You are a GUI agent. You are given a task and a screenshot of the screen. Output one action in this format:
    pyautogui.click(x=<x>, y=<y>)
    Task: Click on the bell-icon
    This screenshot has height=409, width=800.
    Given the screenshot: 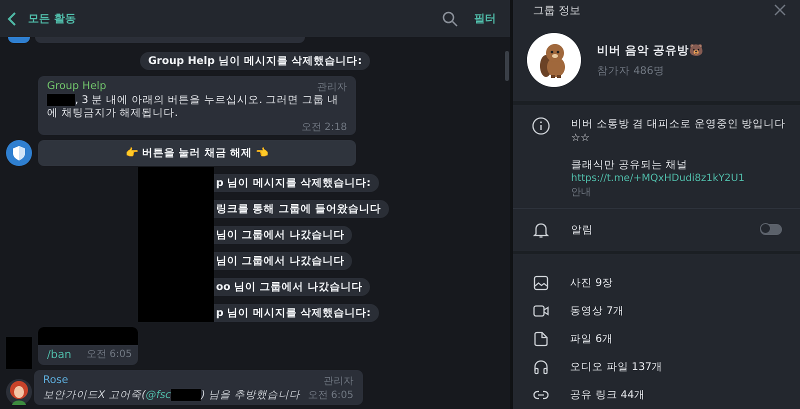 What is the action you would take?
    pyautogui.click(x=541, y=229)
    